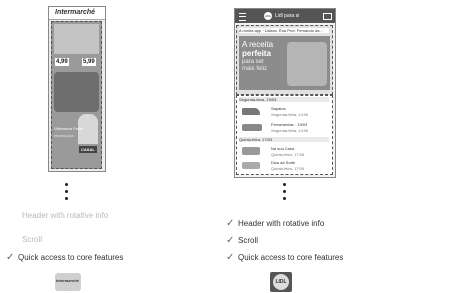 This screenshot has width=459, height=293. I want to click on cart-icon, so click(327, 16).